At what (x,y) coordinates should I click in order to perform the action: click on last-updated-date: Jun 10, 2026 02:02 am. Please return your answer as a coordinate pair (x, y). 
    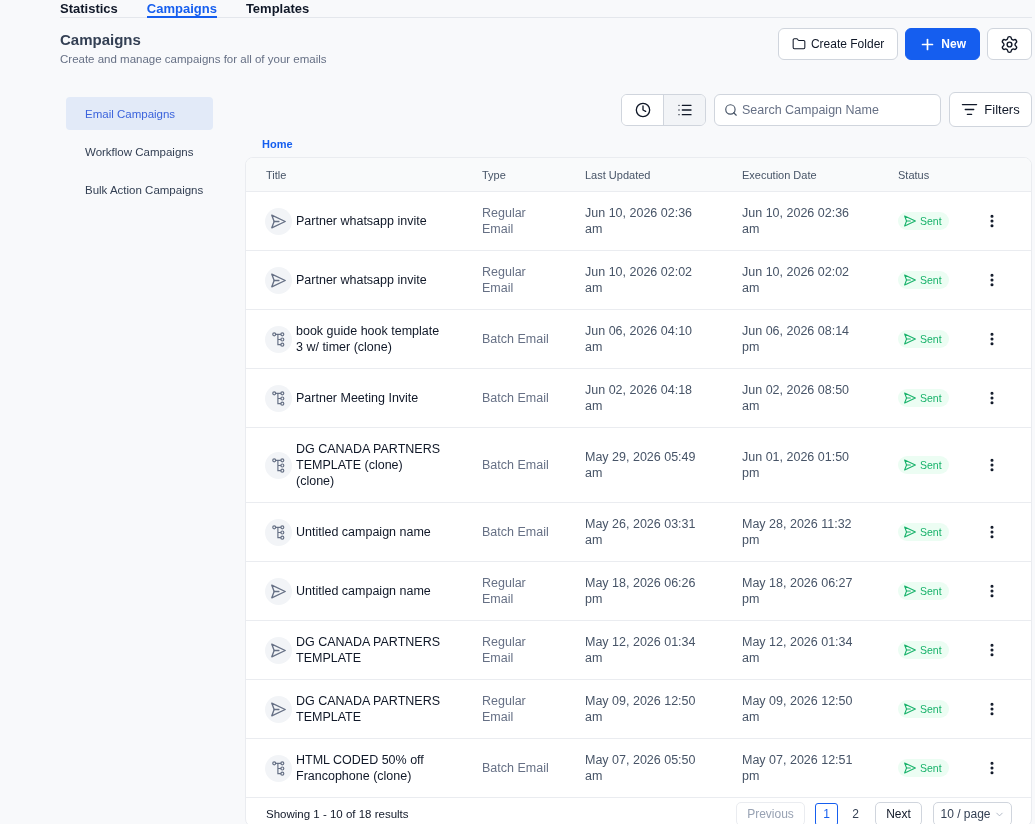
    Looking at the image, I should click on (639, 280).